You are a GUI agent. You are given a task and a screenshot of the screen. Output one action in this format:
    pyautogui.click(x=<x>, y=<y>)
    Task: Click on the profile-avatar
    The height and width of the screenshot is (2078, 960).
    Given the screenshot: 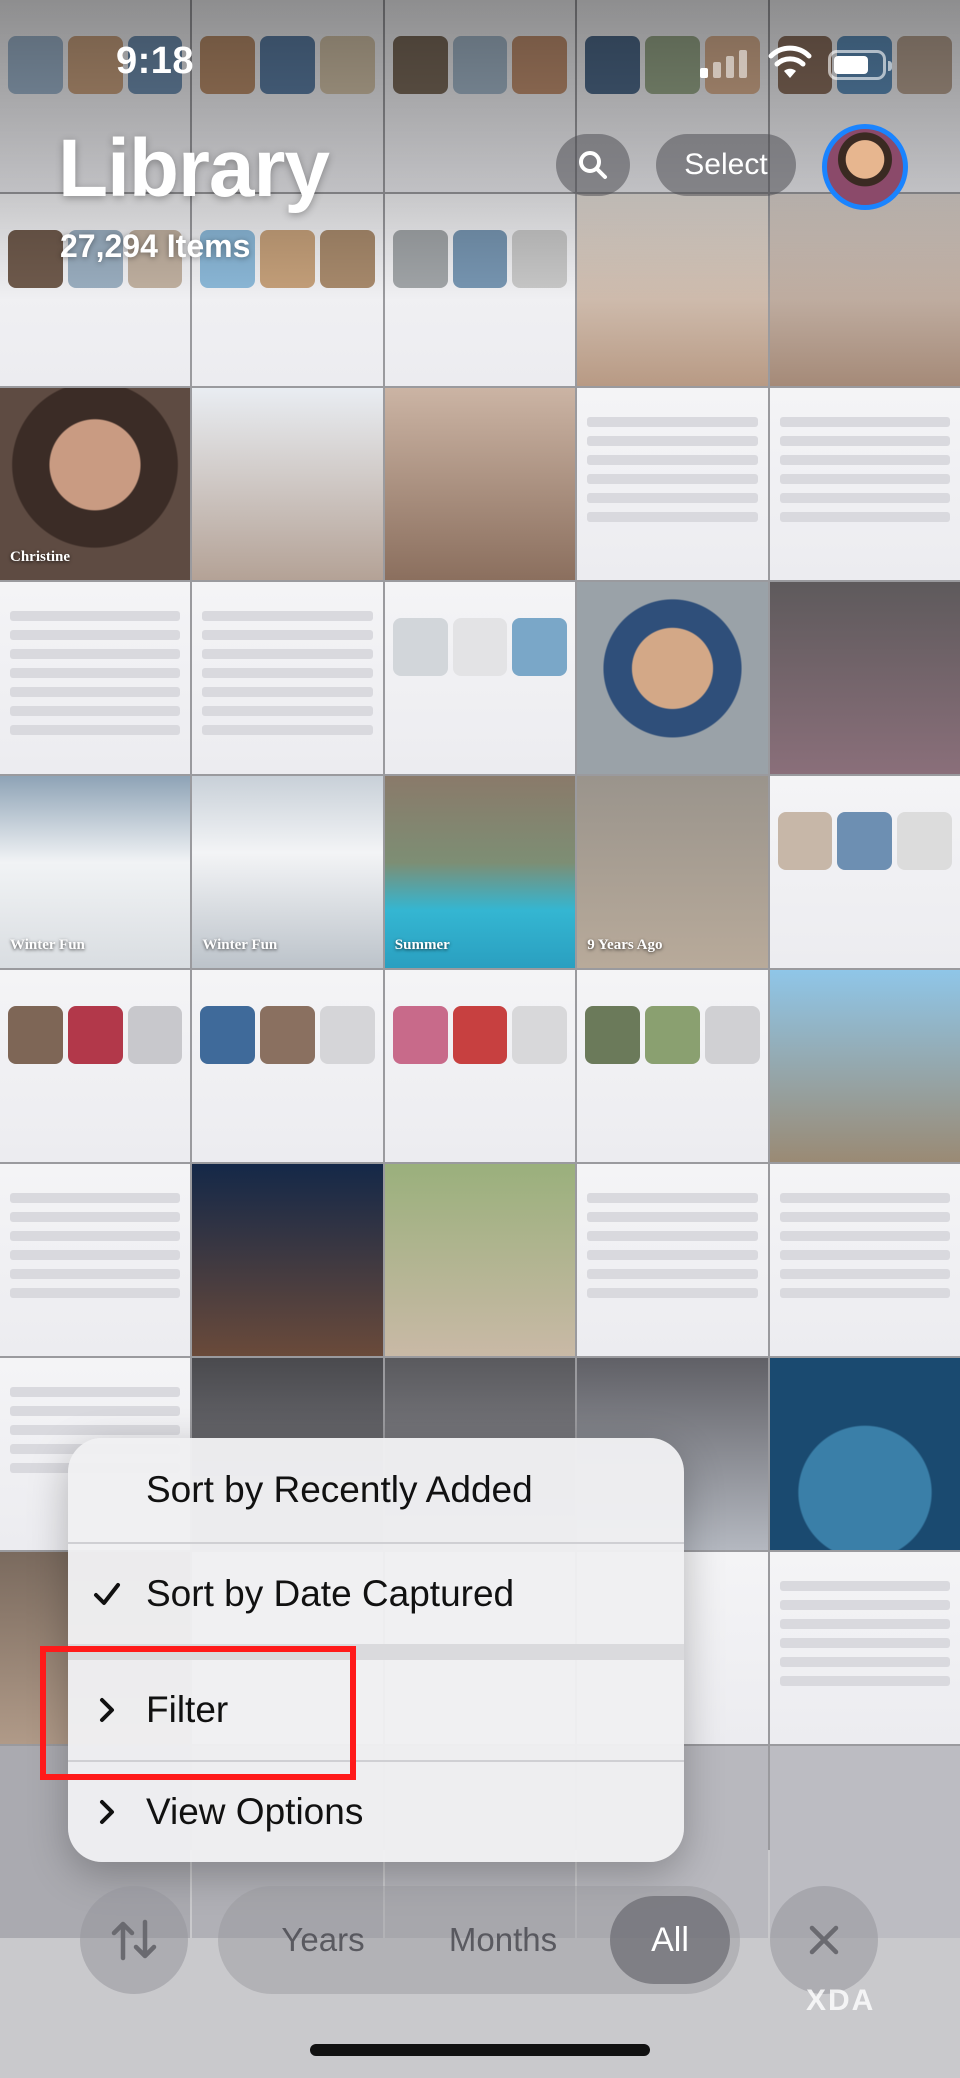 What is the action you would take?
    pyautogui.click(x=865, y=167)
    